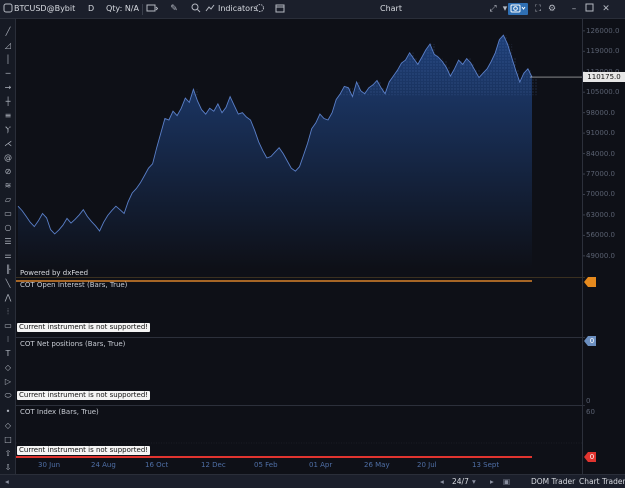 The width and height of the screenshot is (625, 488). I want to click on price-axis-tick-label: 56000.0, so click(600, 235).